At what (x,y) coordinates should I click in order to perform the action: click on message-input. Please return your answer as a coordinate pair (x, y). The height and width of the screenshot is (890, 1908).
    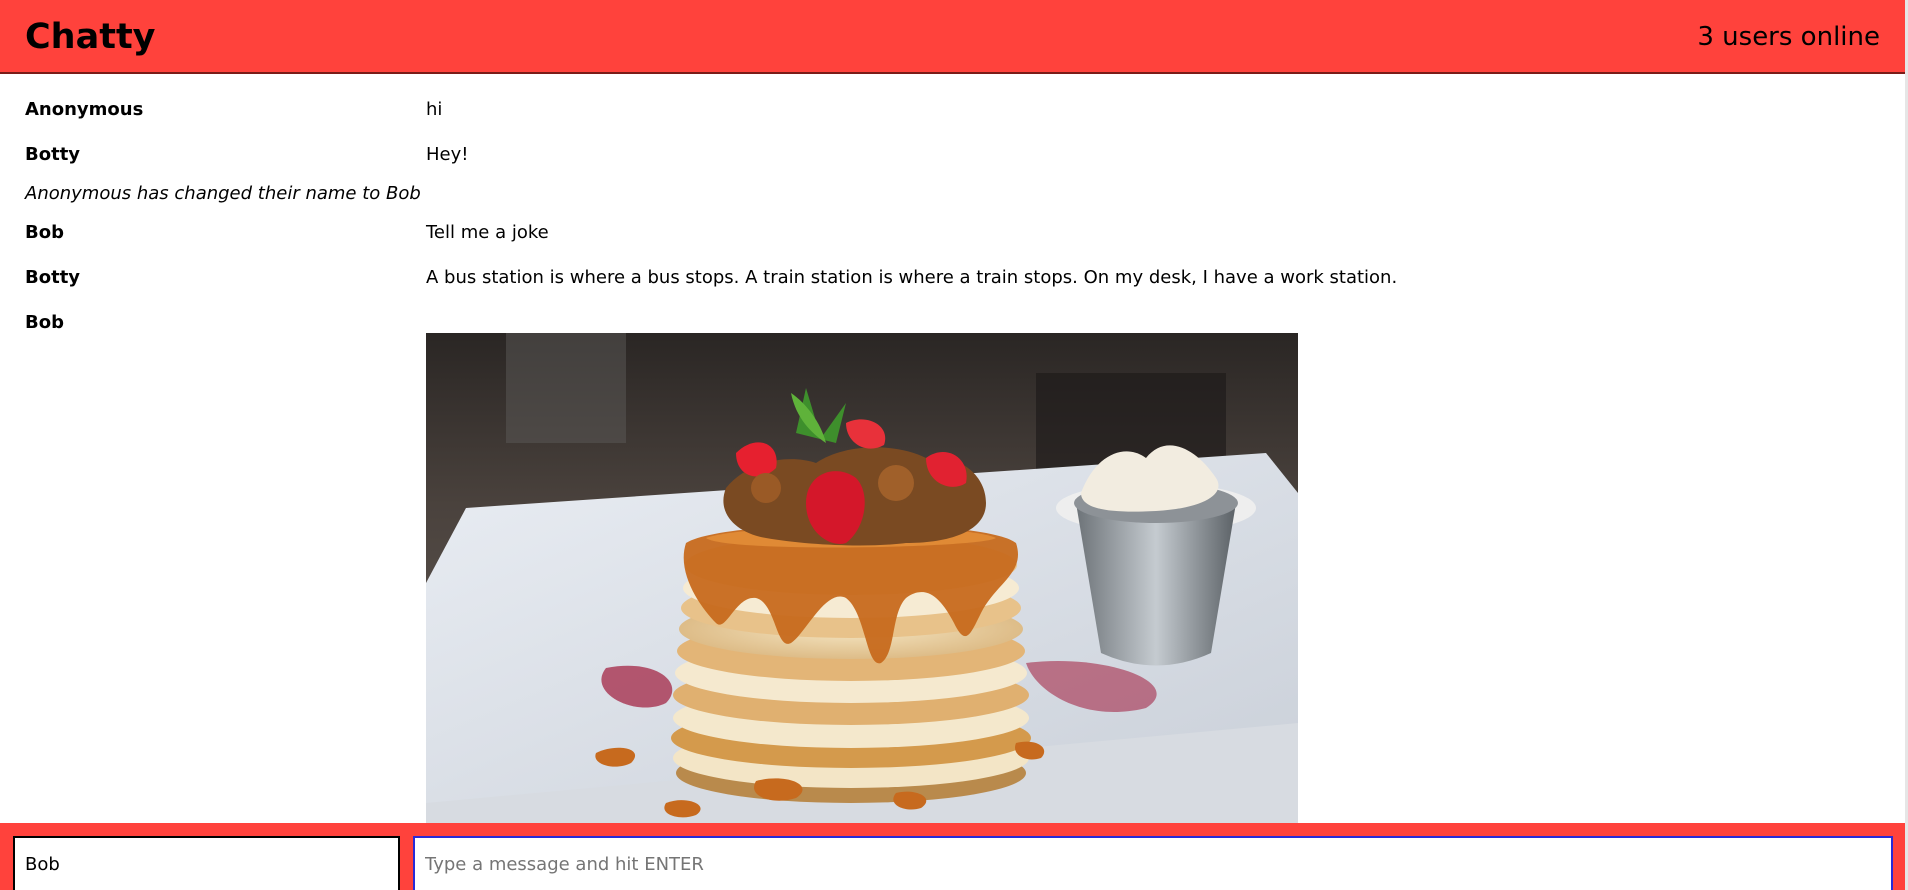
    Looking at the image, I should click on (1153, 863).